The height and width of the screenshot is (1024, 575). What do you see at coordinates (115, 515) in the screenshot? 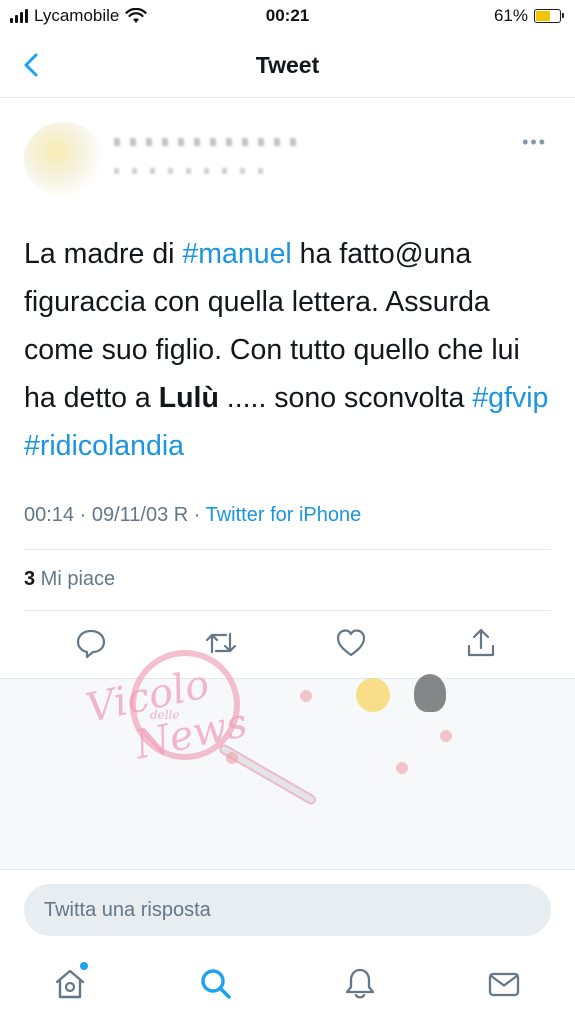
I see `tweet-timestamp: 00:14 · 09/11/03 R ·` at bounding box center [115, 515].